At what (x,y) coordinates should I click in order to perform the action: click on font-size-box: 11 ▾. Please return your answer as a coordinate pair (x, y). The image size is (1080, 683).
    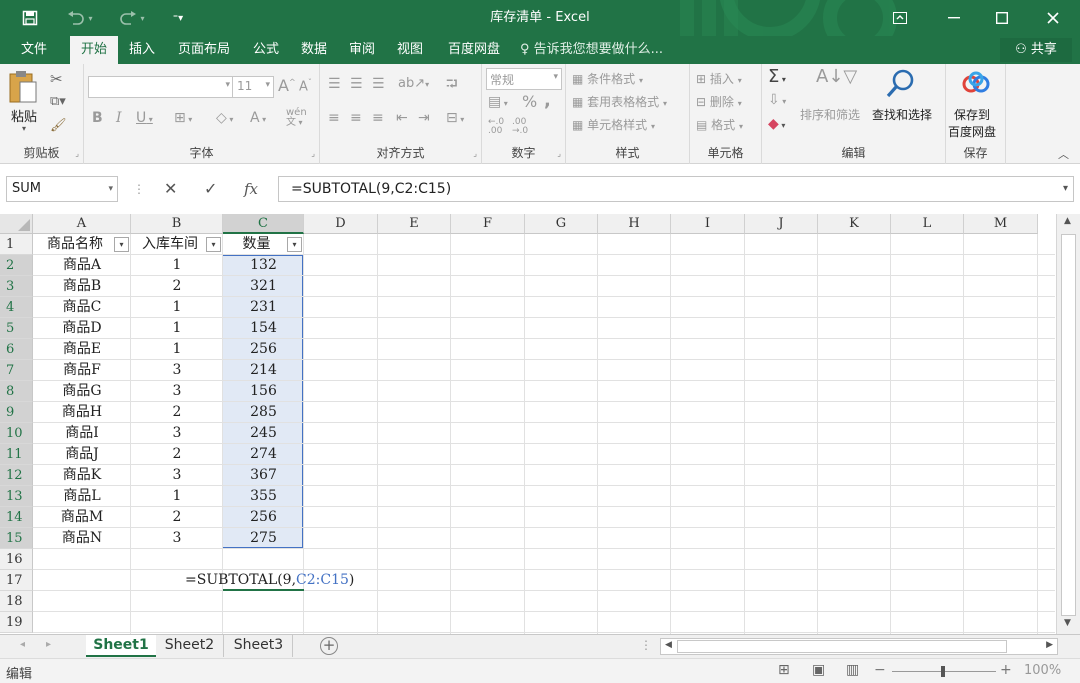
    Looking at the image, I should click on (253, 87).